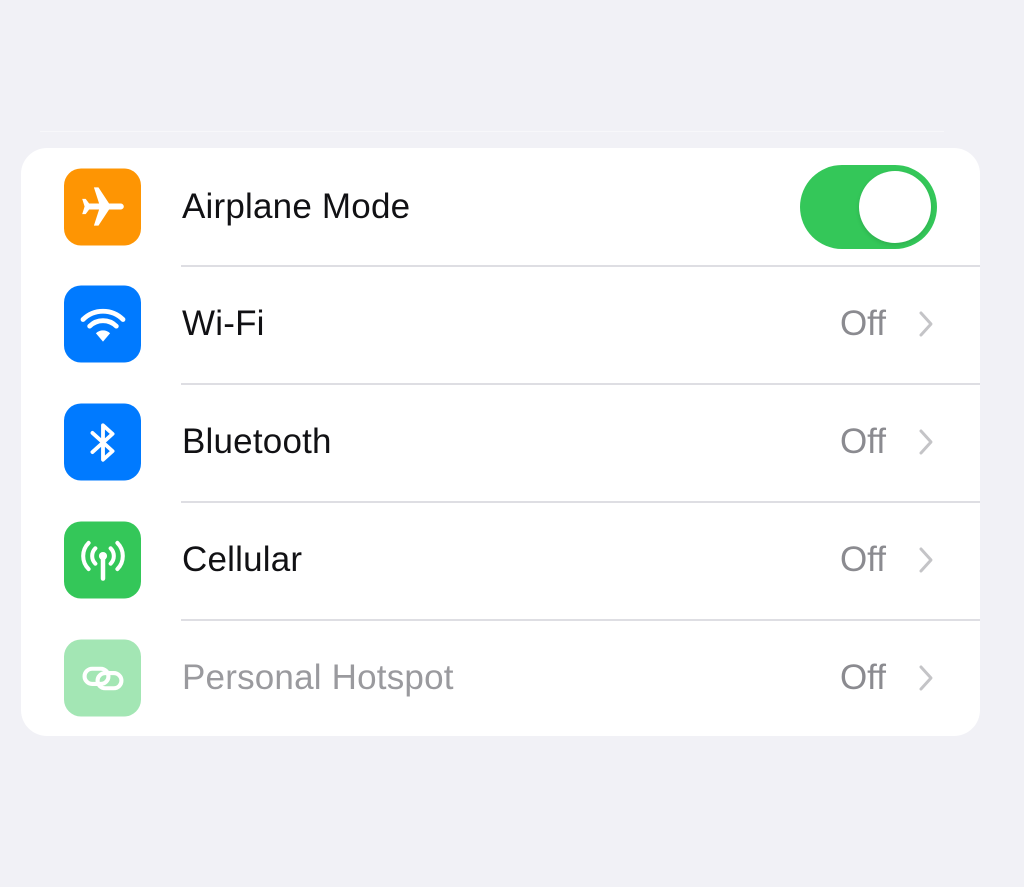 This screenshot has width=1024, height=887. What do you see at coordinates (862, 323) in the screenshot?
I see `wifi-status-value: Off` at bounding box center [862, 323].